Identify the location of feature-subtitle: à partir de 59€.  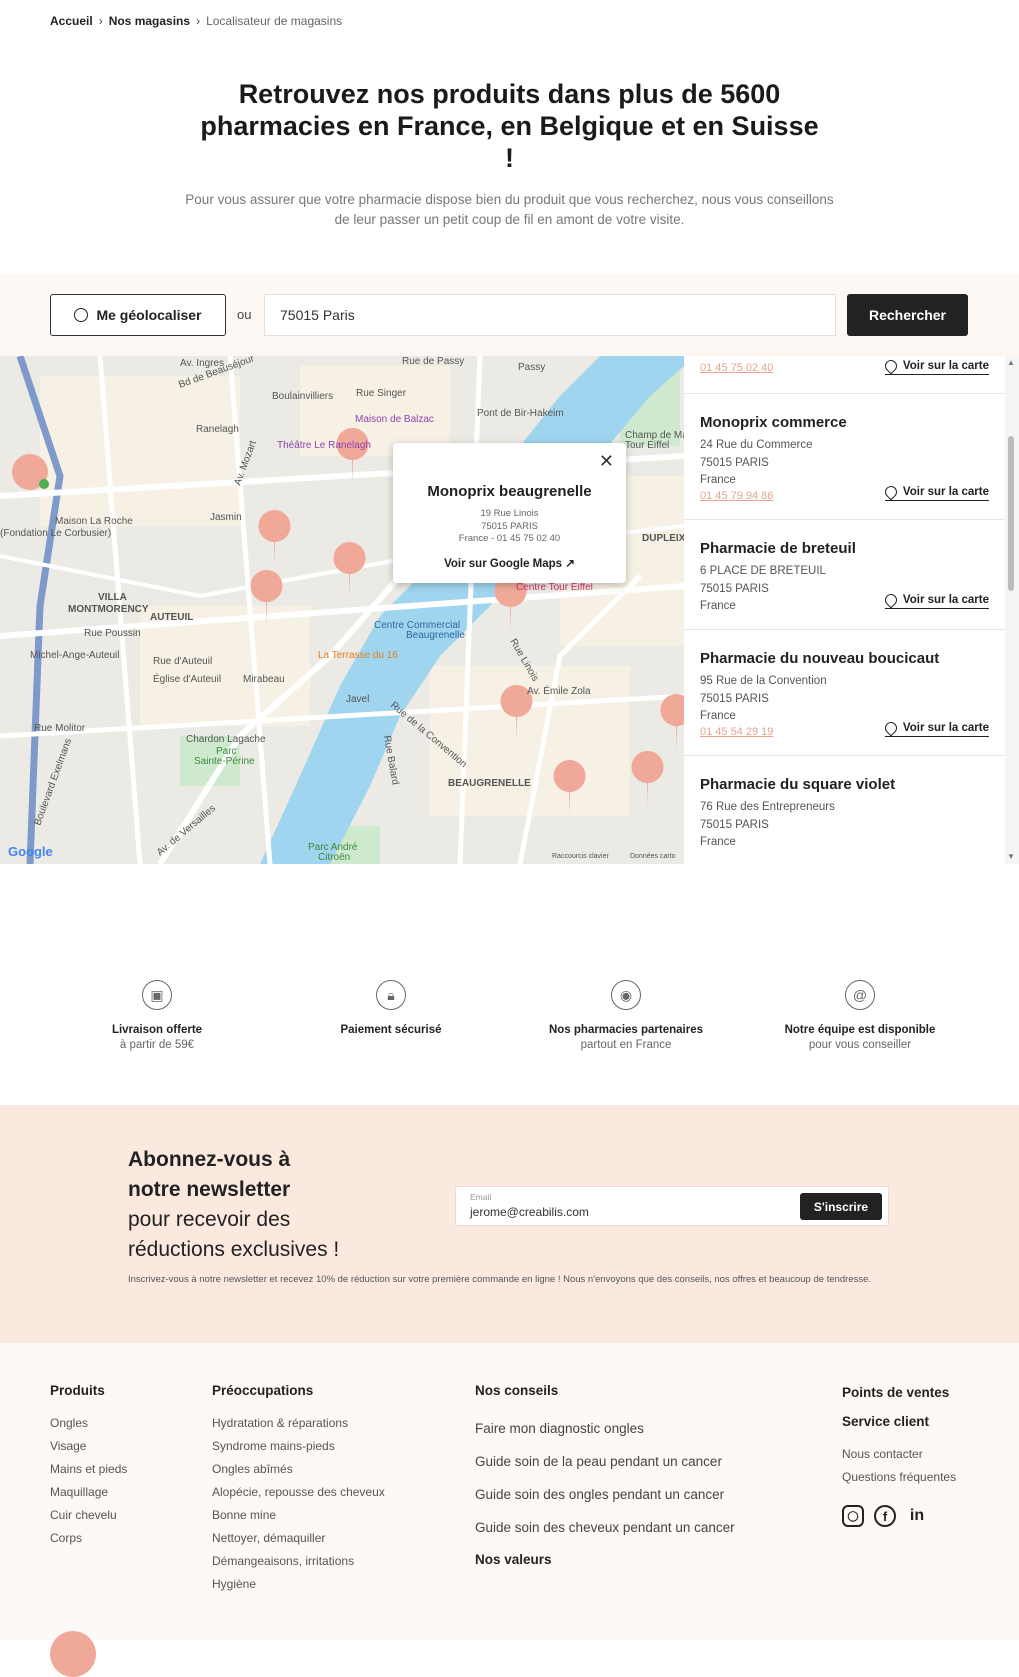
(157, 1045).